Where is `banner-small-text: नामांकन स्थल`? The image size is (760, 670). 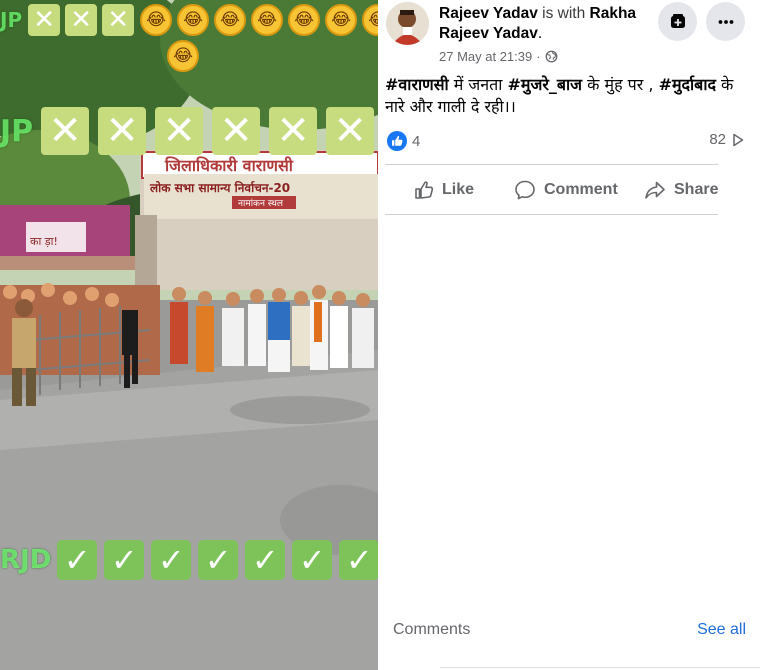
banner-small-text: नामांकन स्थल is located at coordinates (261, 203).